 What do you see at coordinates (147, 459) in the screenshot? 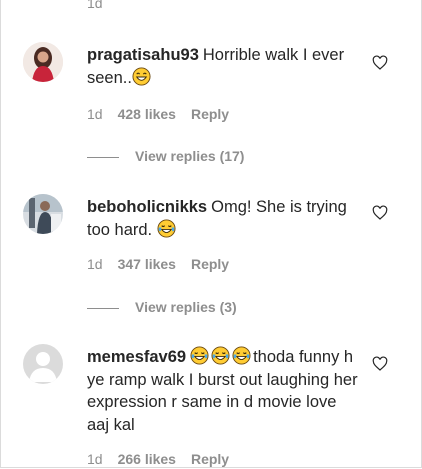
I see `likes-count: 266 likes` at bounding box center [147, 459].